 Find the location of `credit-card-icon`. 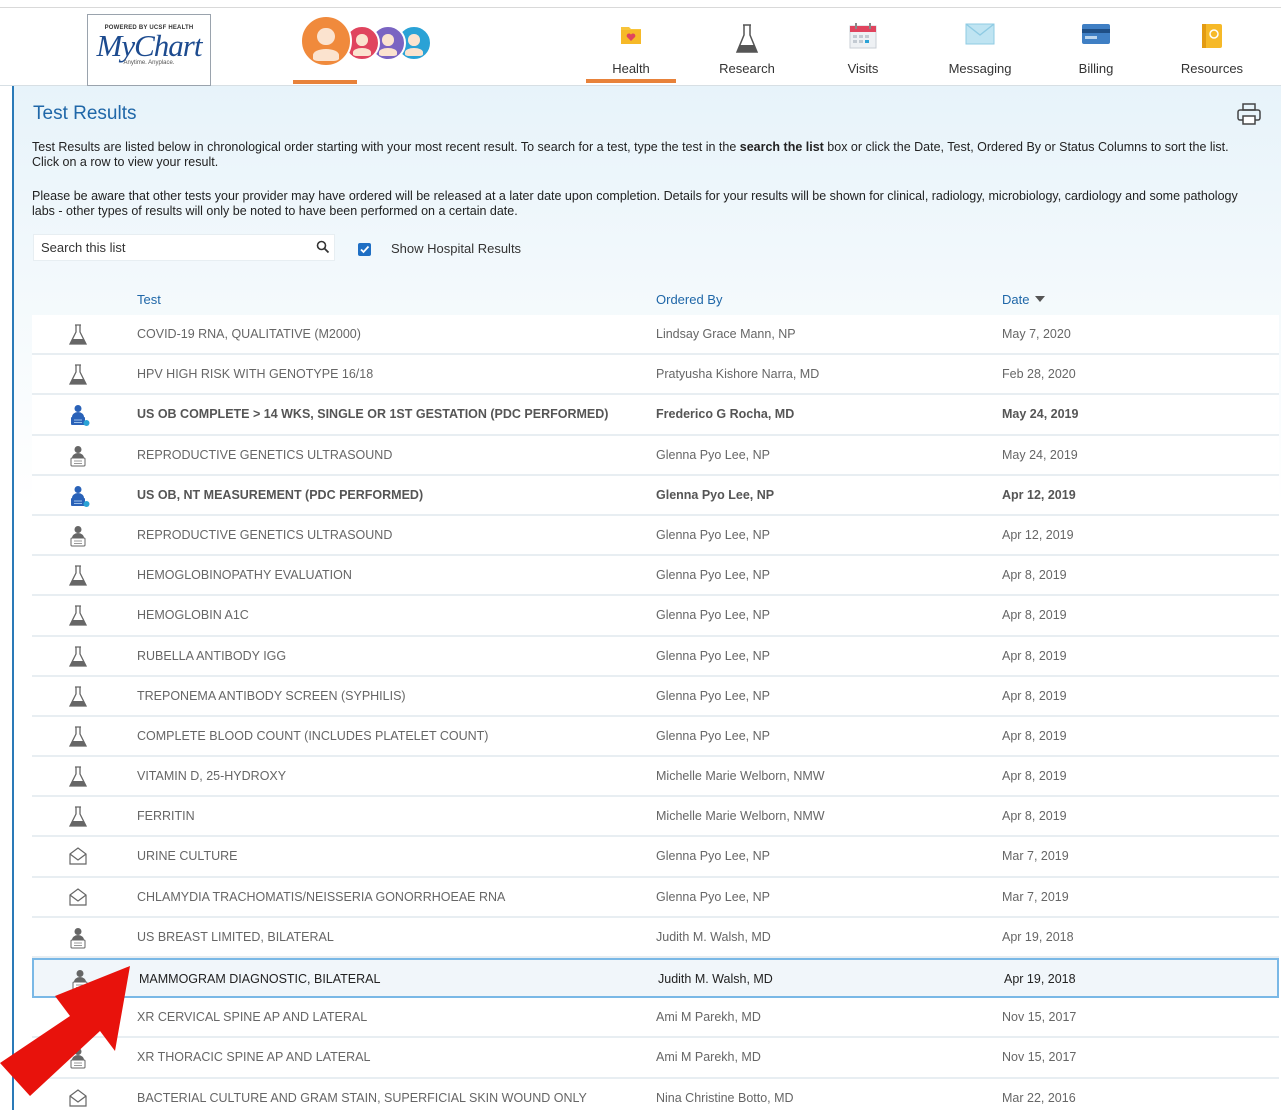

credit-card-icon is located at coordinates (1096, 36).